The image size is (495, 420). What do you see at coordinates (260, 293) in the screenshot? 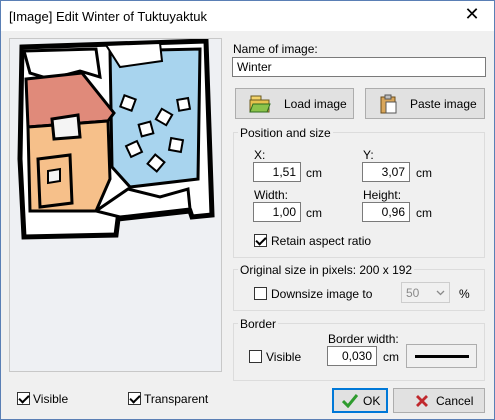
I see `downsize-checkbox` at bounding box center [260, 293].